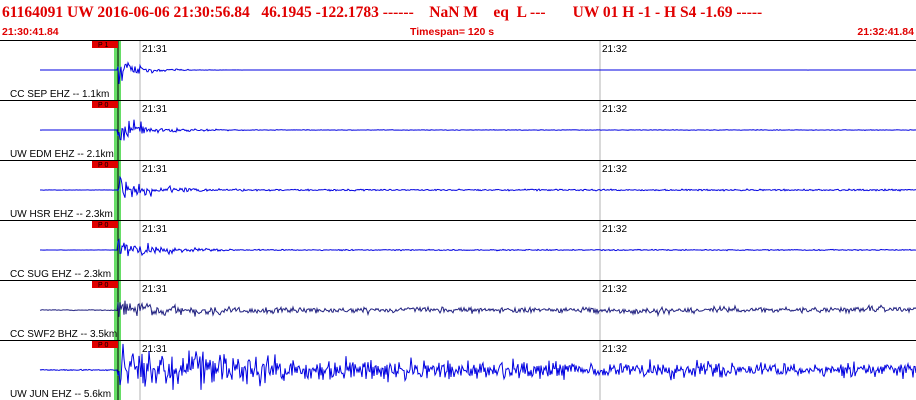 Image resolution: width=916 pixels, height=400 pixels. I want to click on window-start-time: 21:30:41.84, so click(30, 32).